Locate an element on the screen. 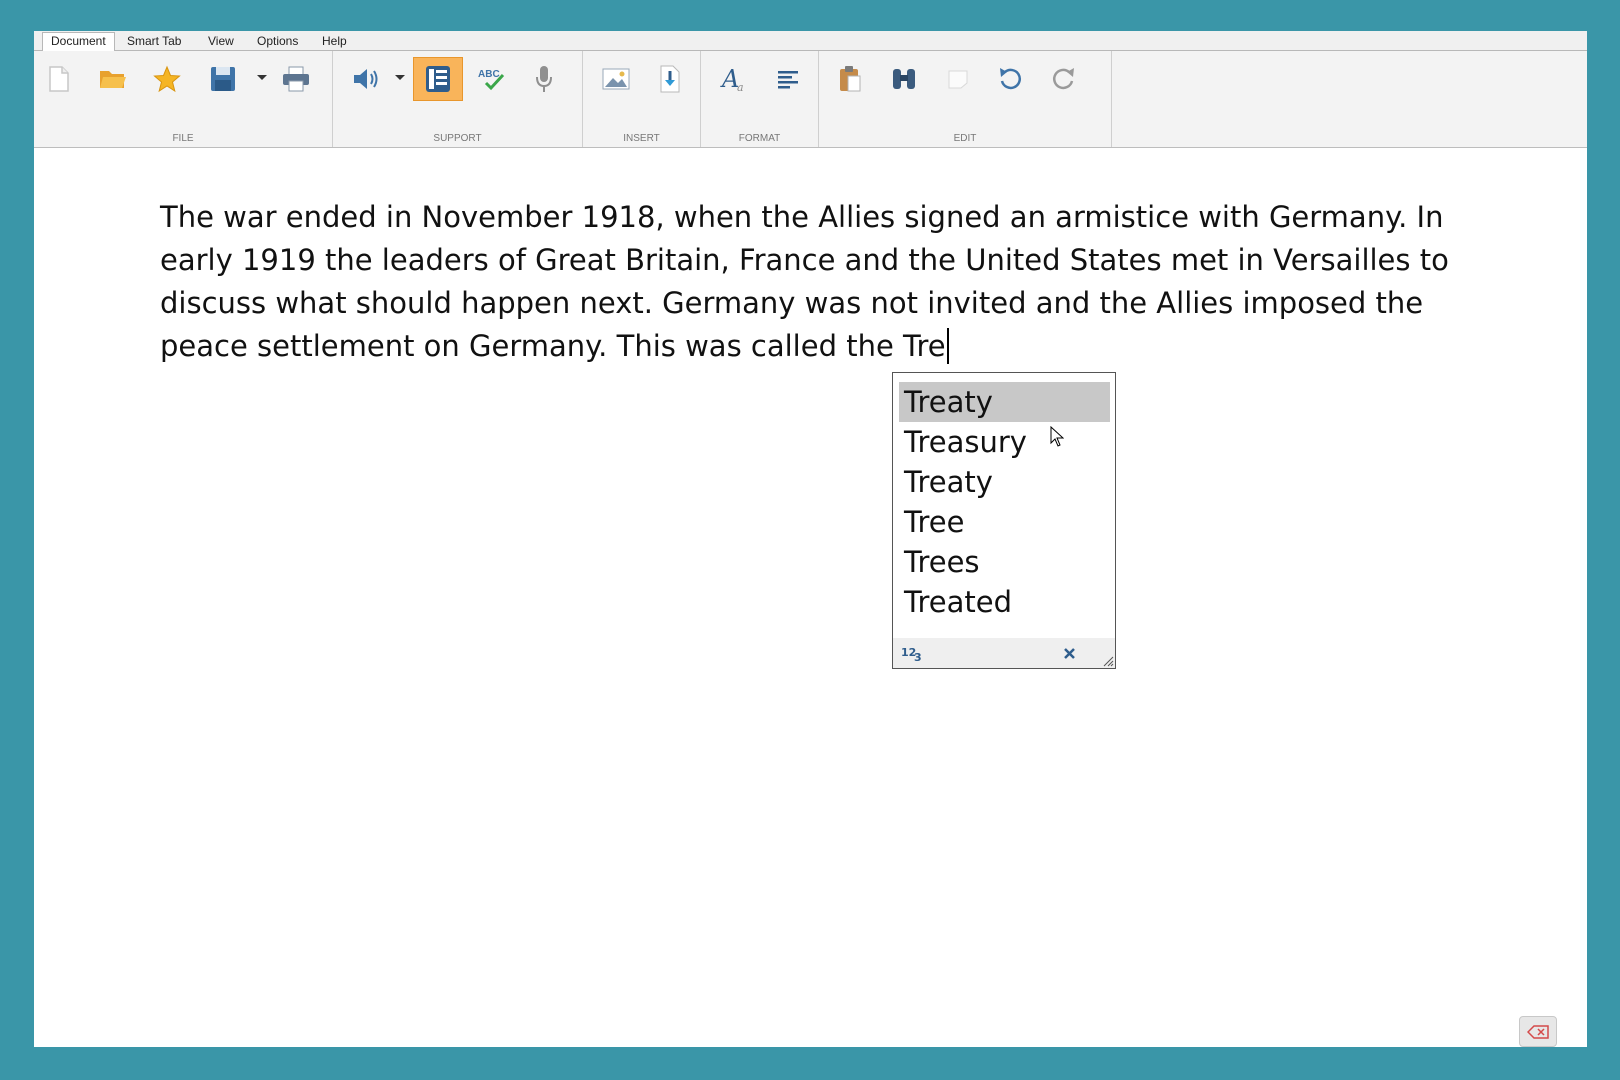 This screenshot has height=1080, width=1620. align-button is located at coordinates (788, 79).